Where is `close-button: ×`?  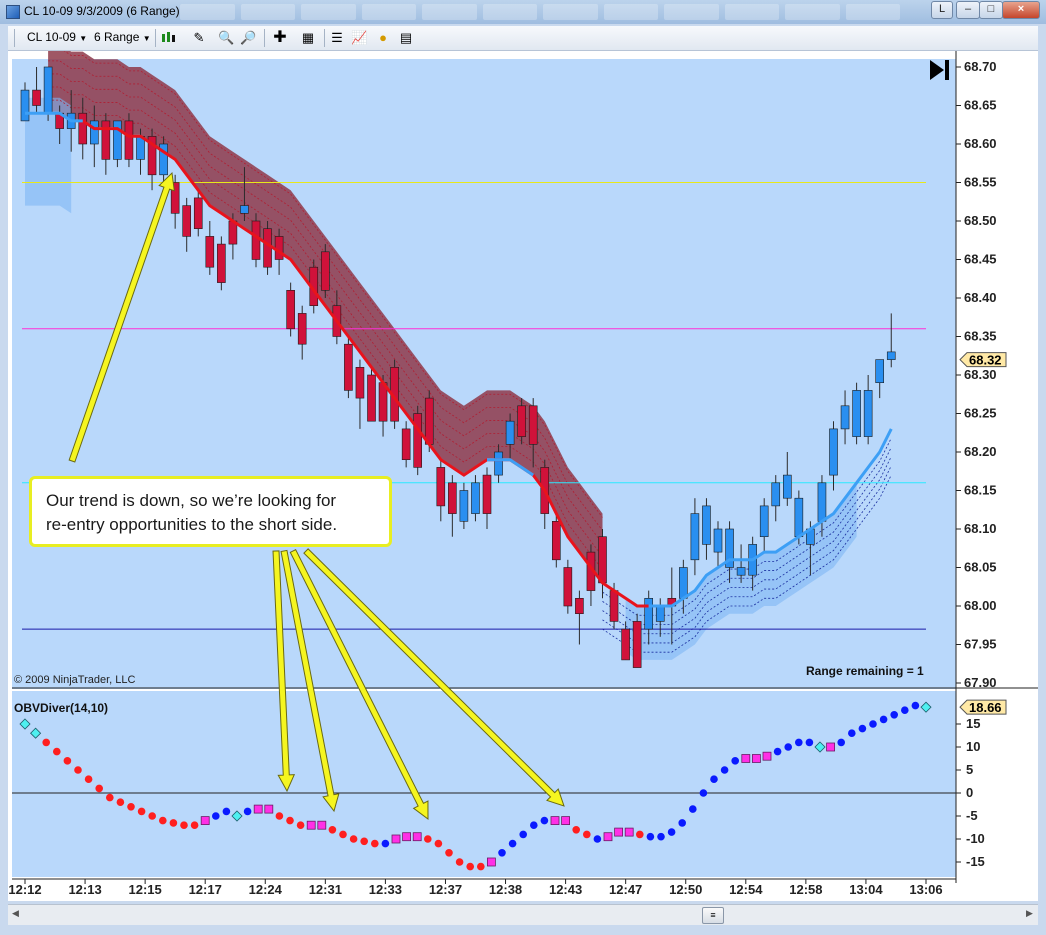
close-button: × is located at coordinates (1021, 10).